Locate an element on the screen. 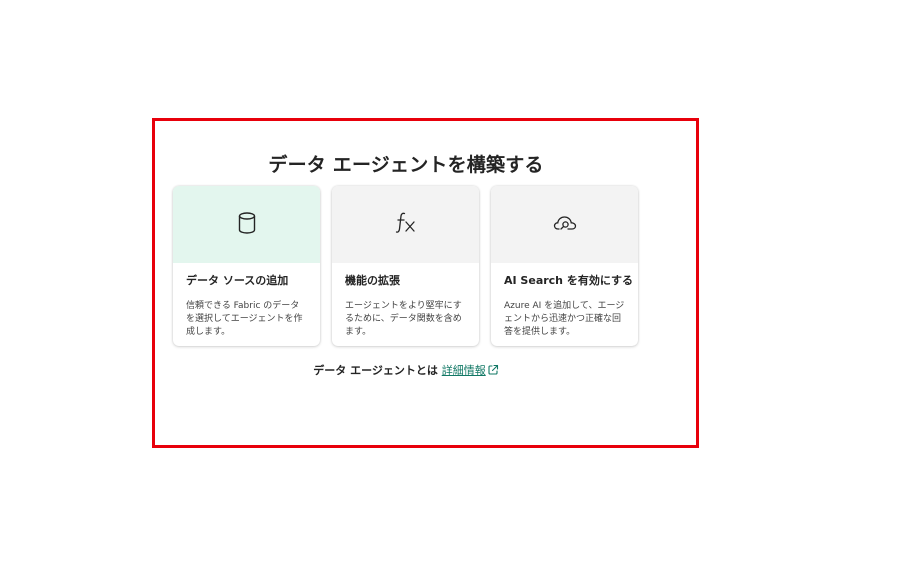 The height and width of the screenshot is (570, 916). card-description: Azure AI を追加して、エージェントから迅速かつ正確な回答を提供します。 is located at coordinates (564, 319).